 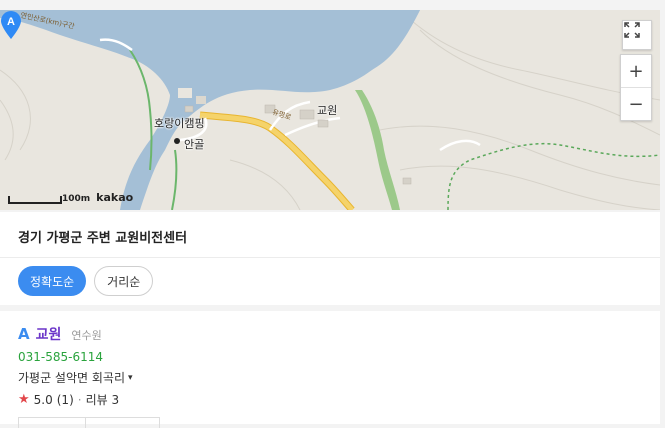 I want to click on place-label-village: 안골, so click(x=194, y=144).